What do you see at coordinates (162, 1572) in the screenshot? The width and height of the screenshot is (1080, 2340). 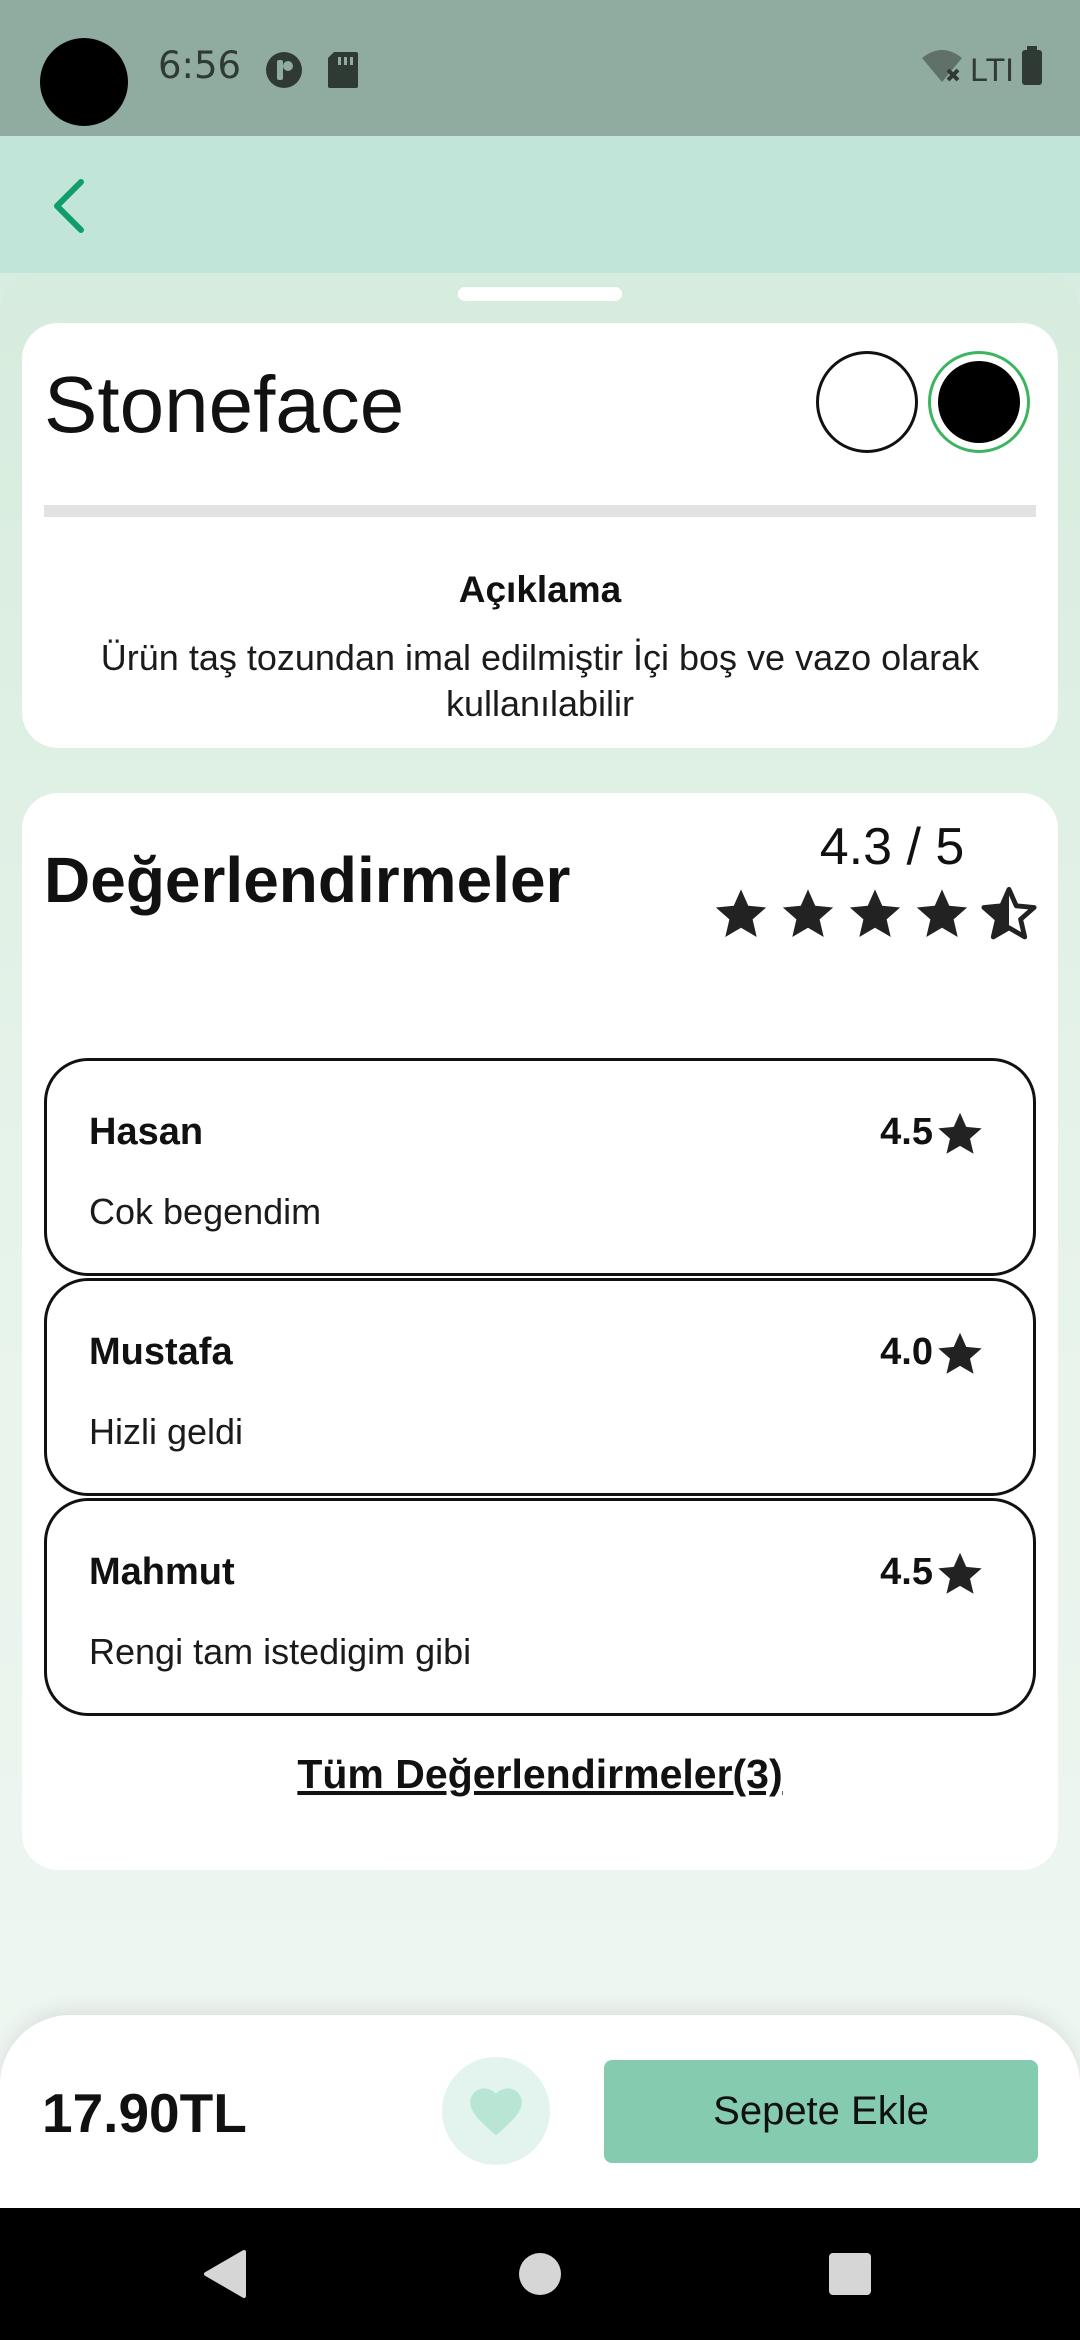 I see `review-author: Mahmut` at bounding box center [162, 1572].